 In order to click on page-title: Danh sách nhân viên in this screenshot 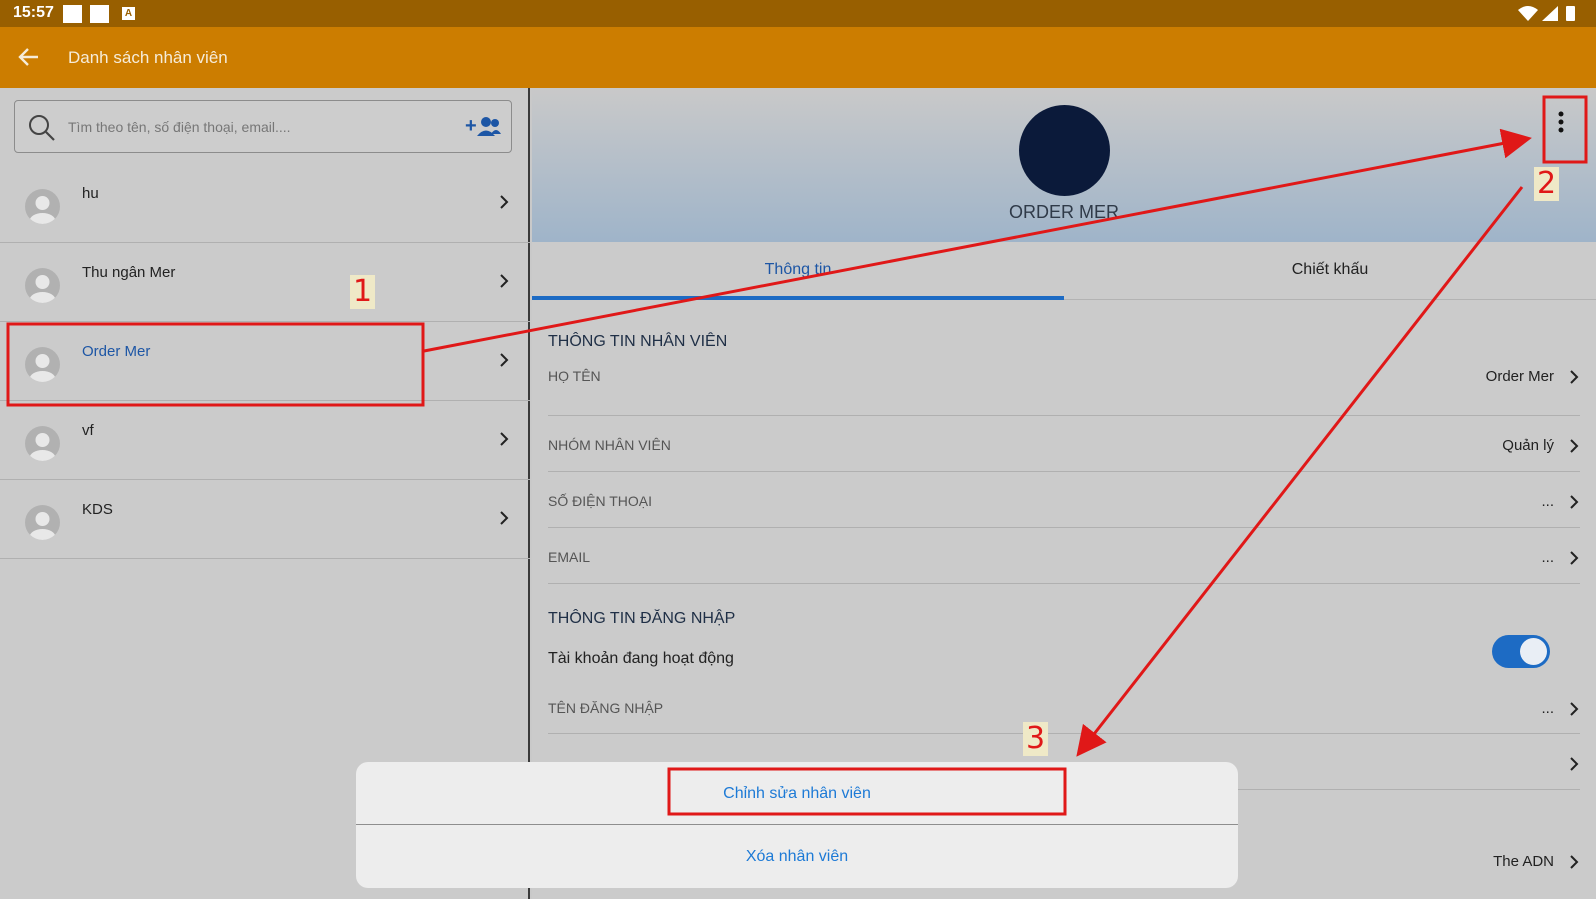, I will do `click(148, 57)`.